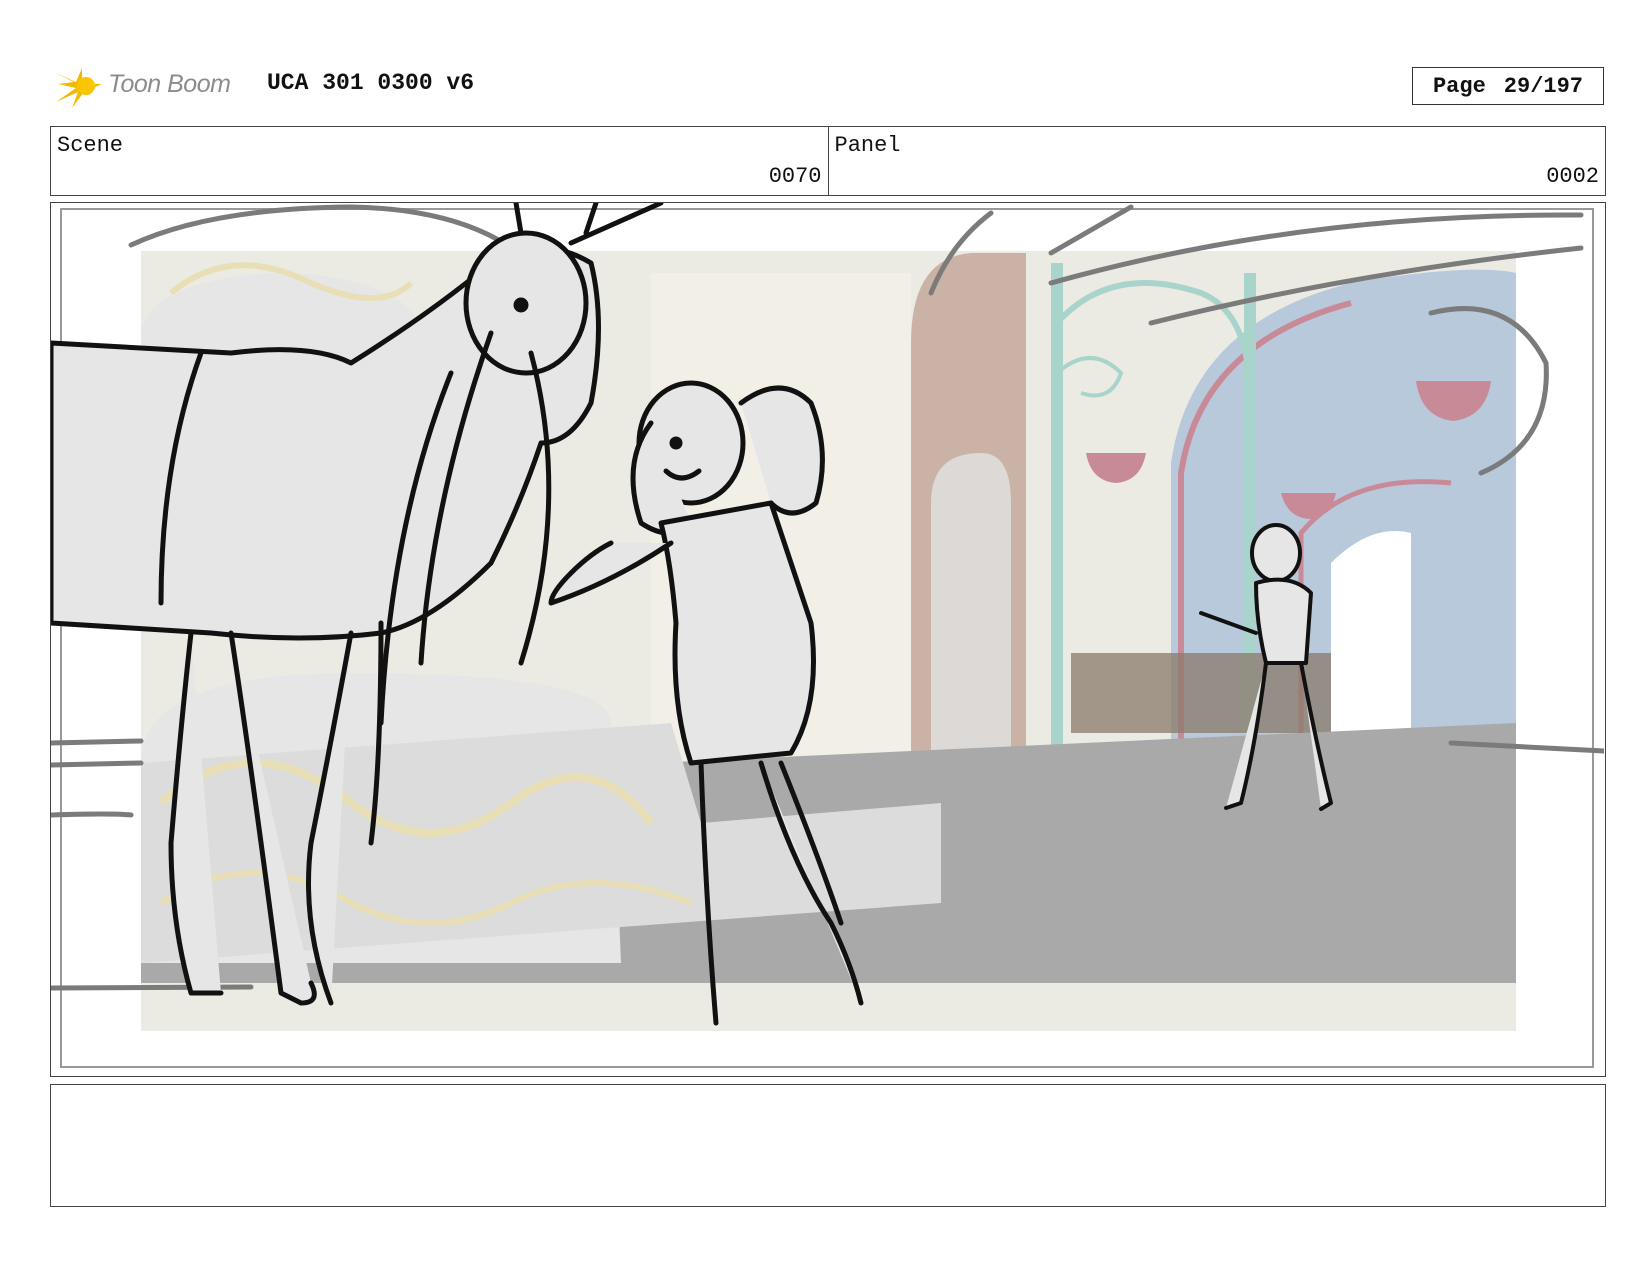 This screenshot has width=1648, height=1276. Describe the element at coordinates (829, 84) in the screenshot. I see `page-header: Toon Boom UCA 301 0300 v6 Page 29/197` at that location.